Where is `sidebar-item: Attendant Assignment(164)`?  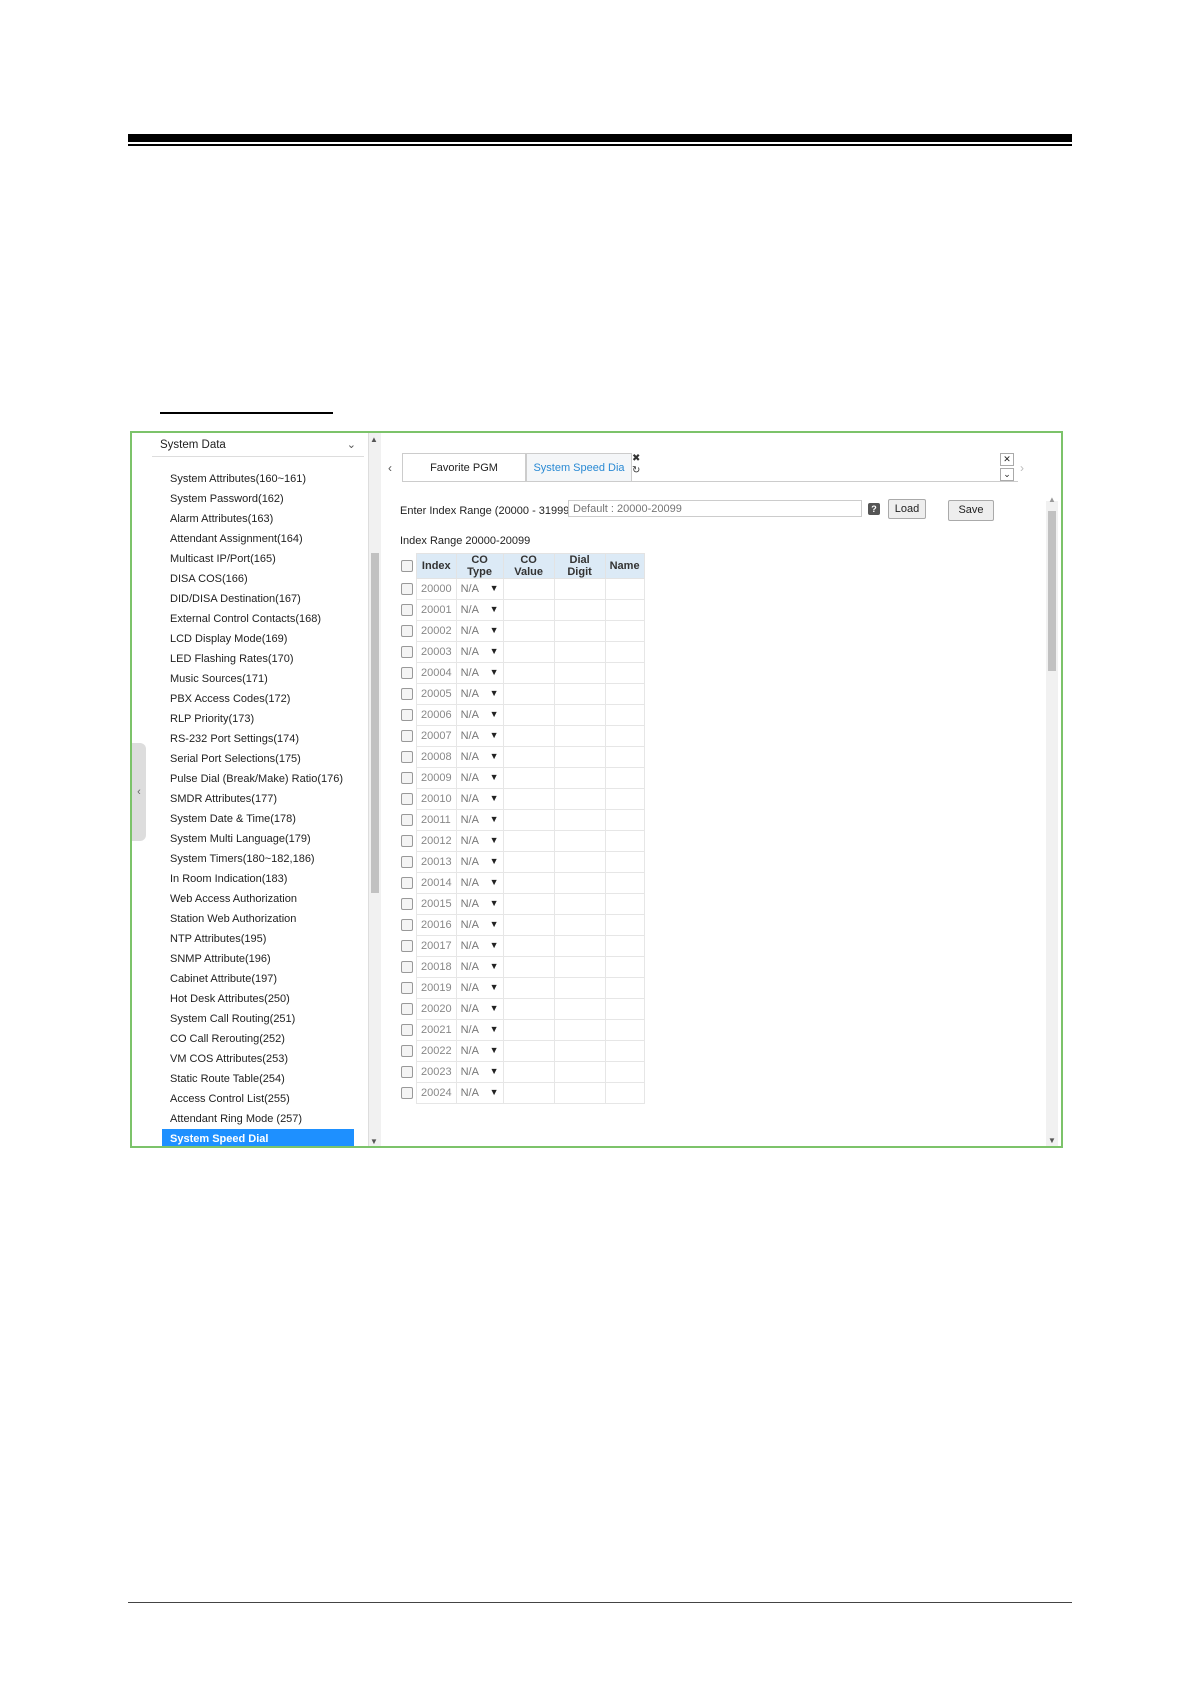 sidebar-item: Attendant Assignment(164) is located at coordinates (258, 539).